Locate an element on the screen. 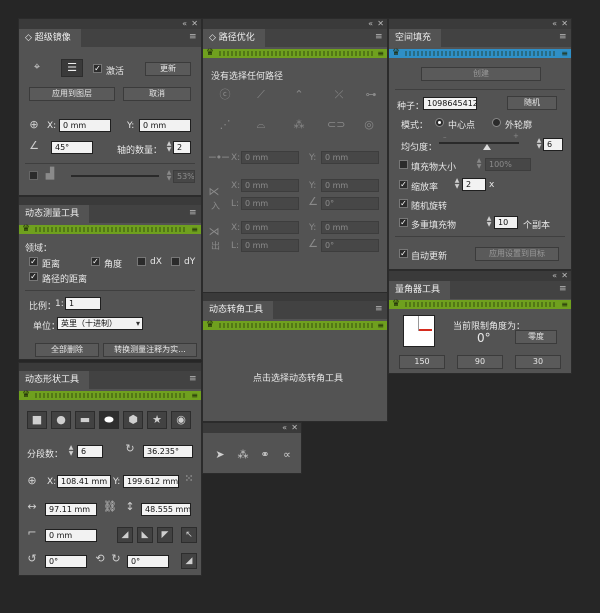 The image size is (600, 613). corner-toggle-button: ↖ is located at coordinates (189, 535).